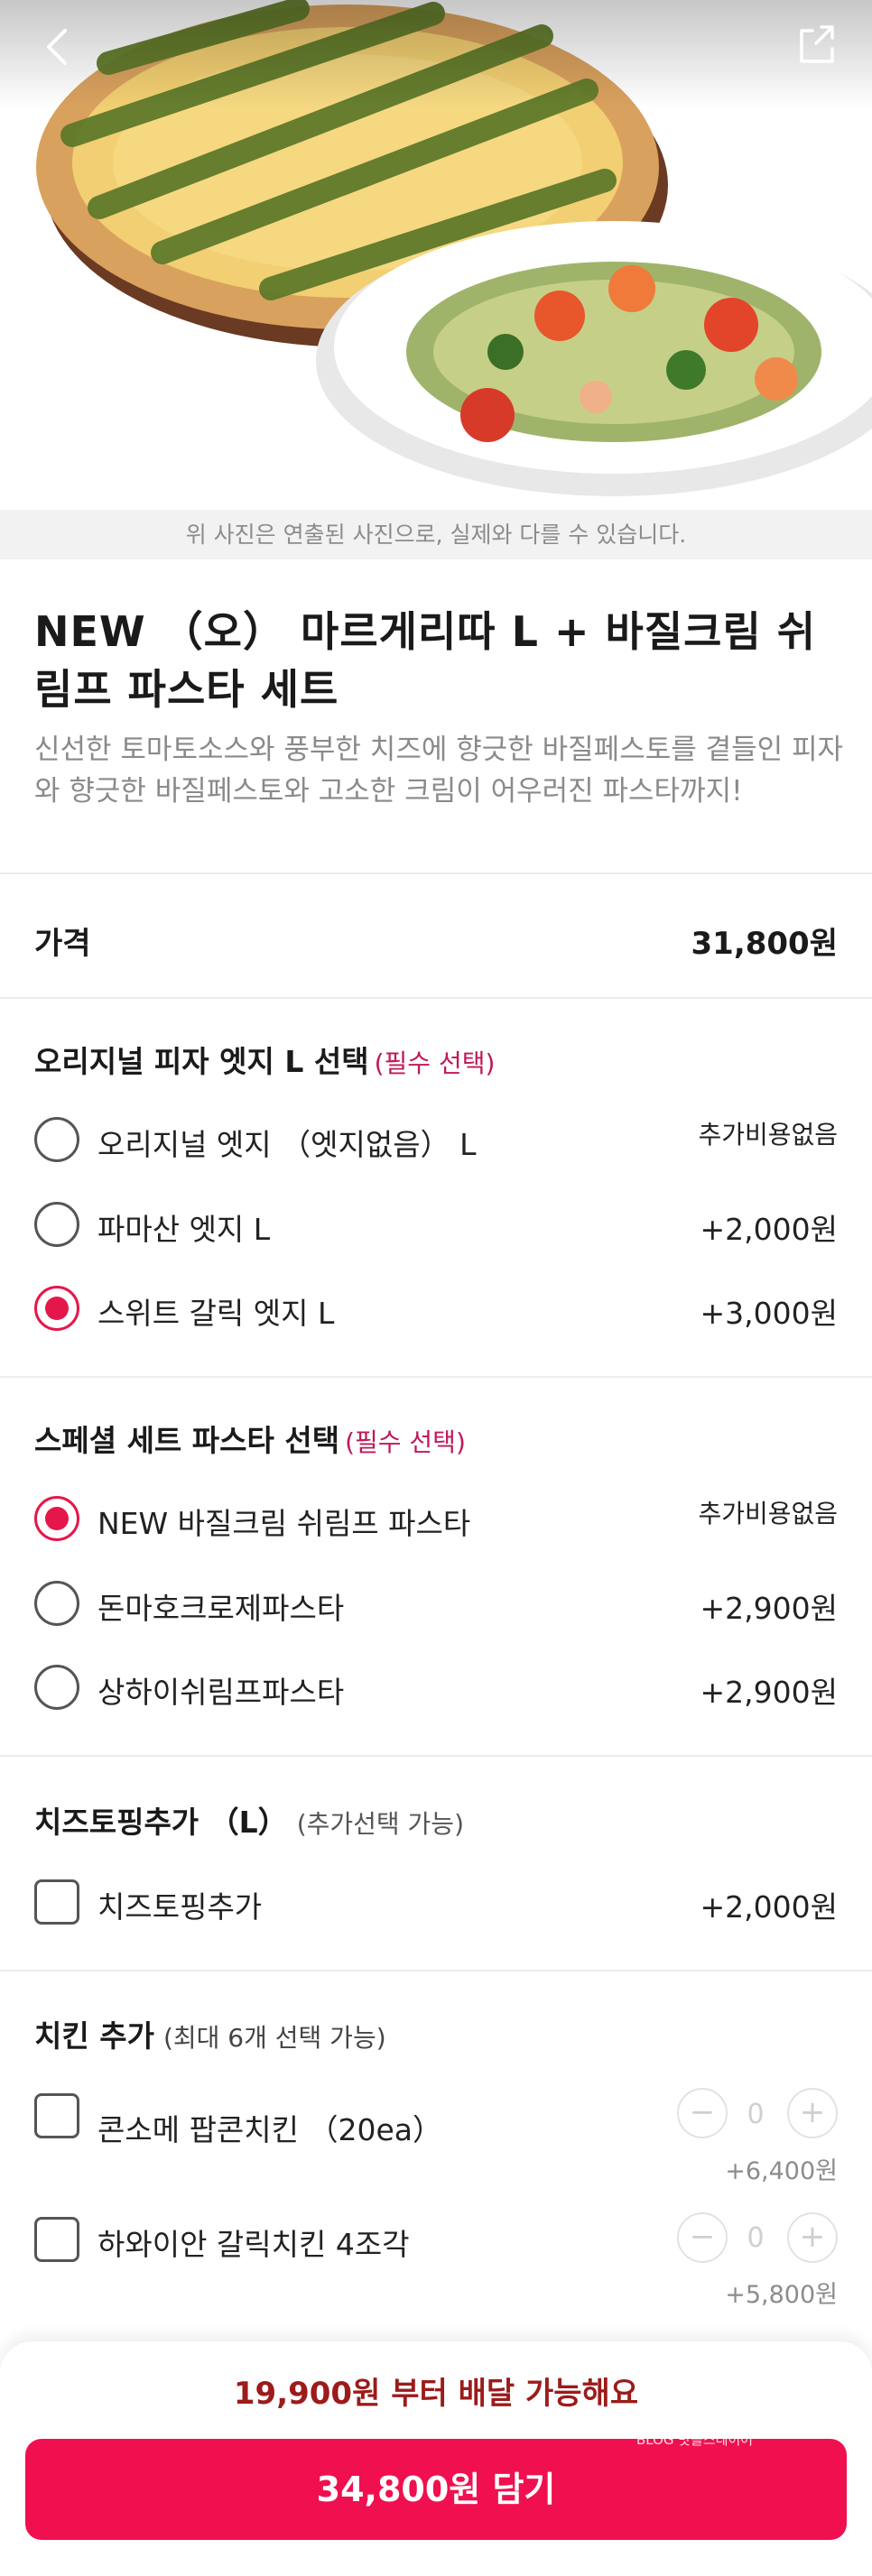  What do you see at coordinates (769, 1313) in the screenshot?
I see `option-price: +3,000원` at bounding box center [769, 1313].